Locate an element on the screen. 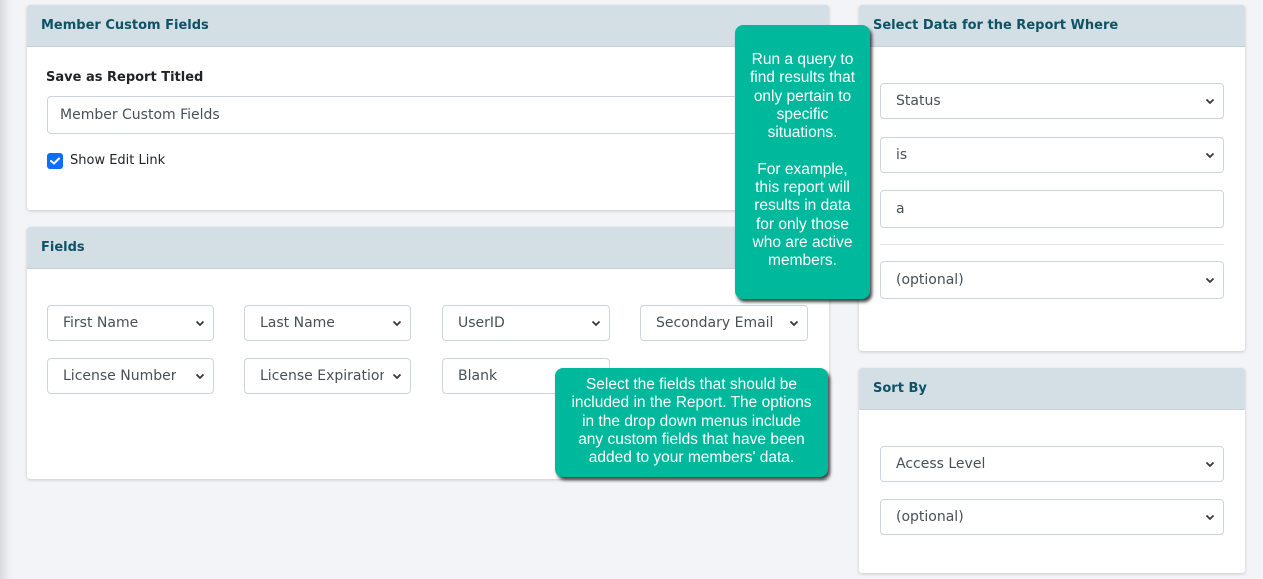 This screenshot has height=579, width=1263. where-field-select: Status is located at coordinates (1052, 101).